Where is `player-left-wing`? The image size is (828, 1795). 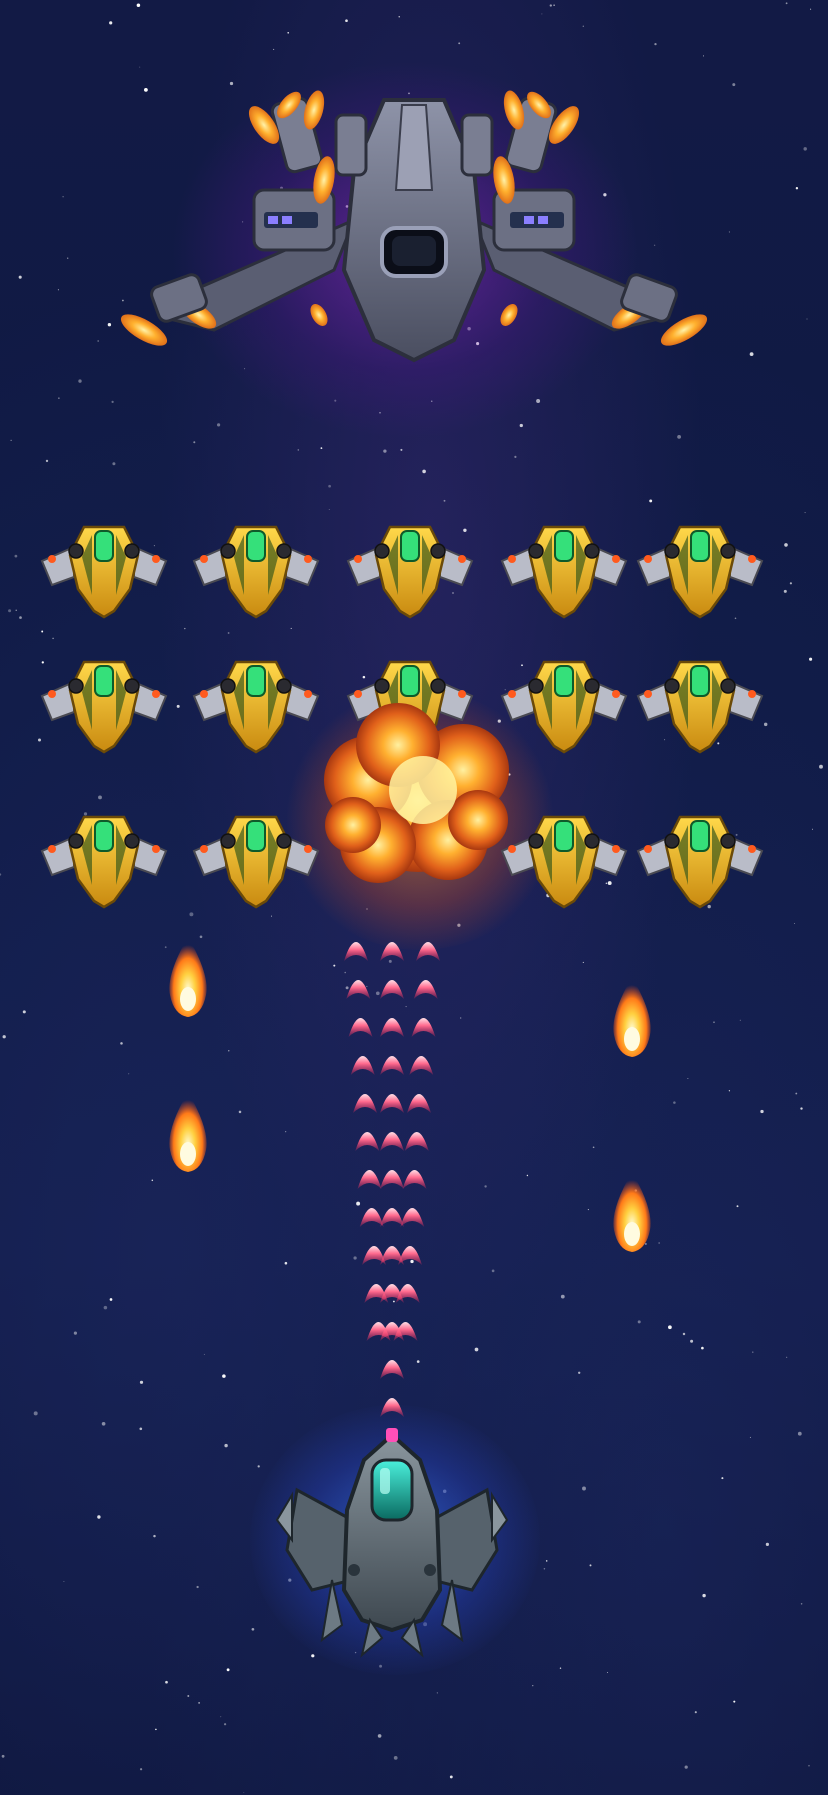 player-left-wing is located at coordinates (319, 1539).